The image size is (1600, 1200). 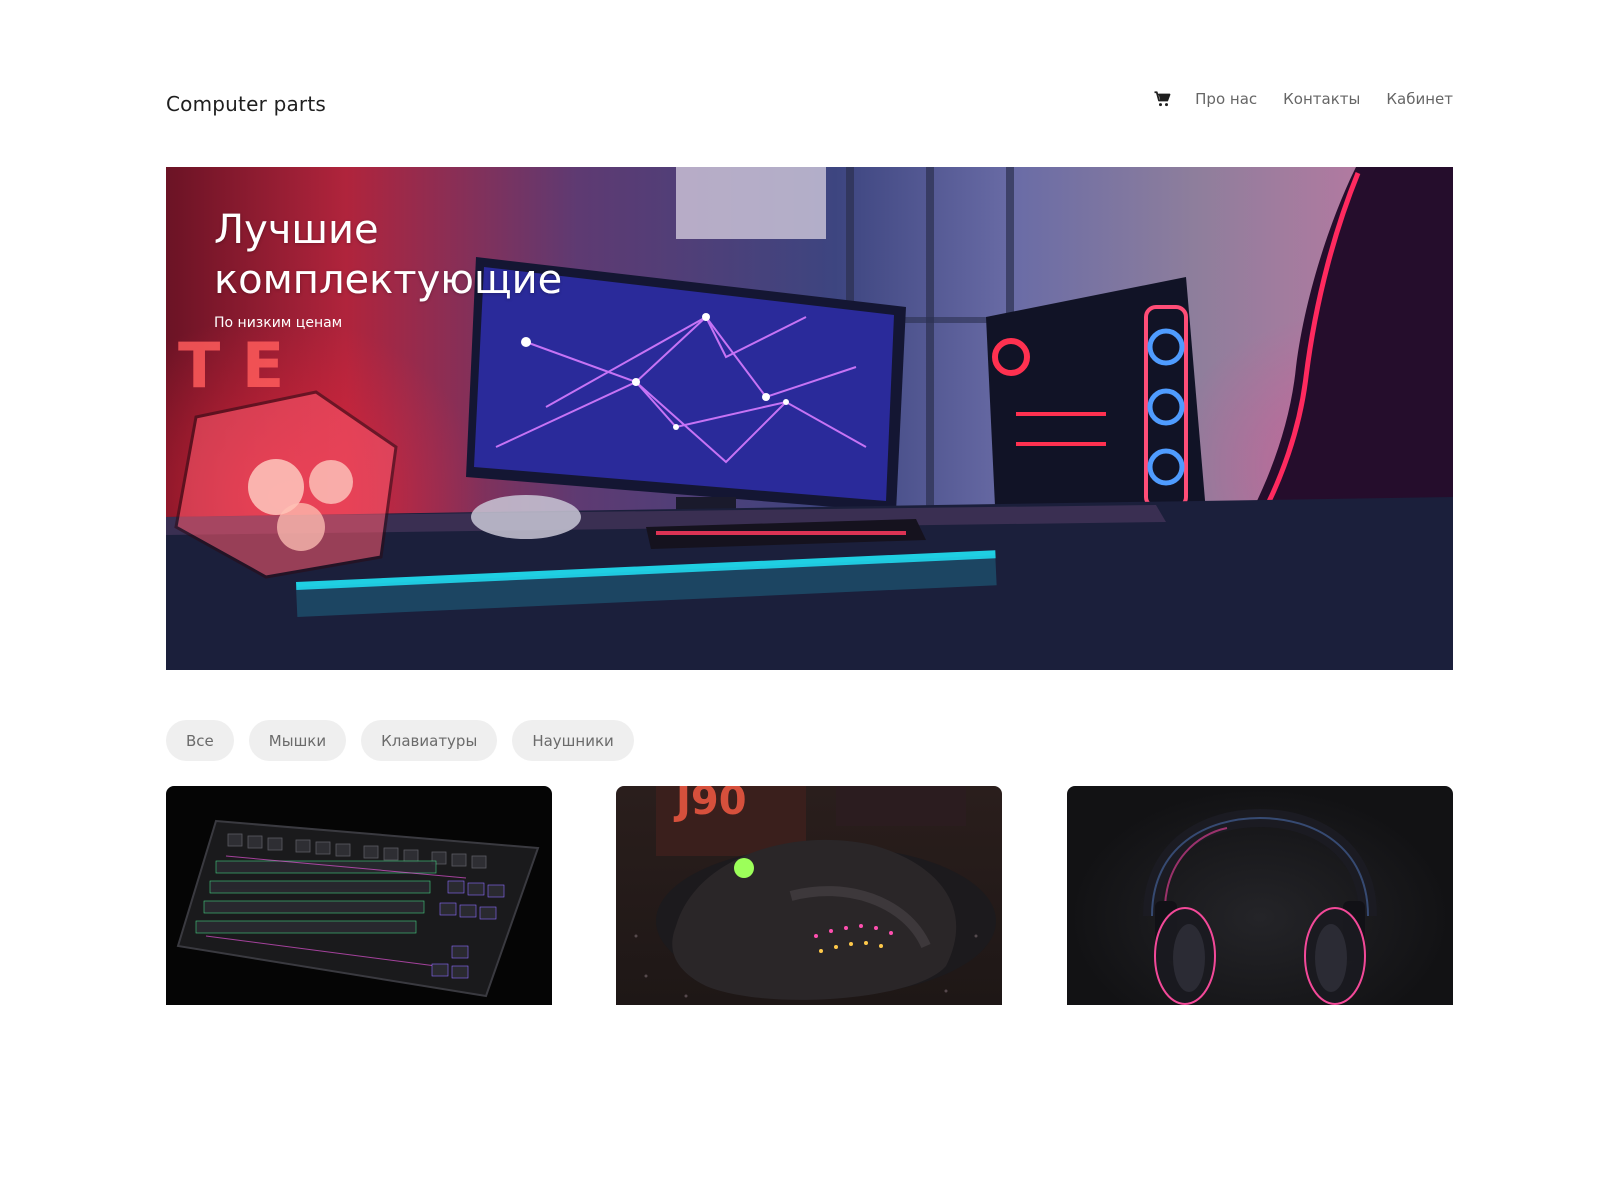 I want to click on filter-keyboards-button: Клавиатуры, so click(x=429, y=740).